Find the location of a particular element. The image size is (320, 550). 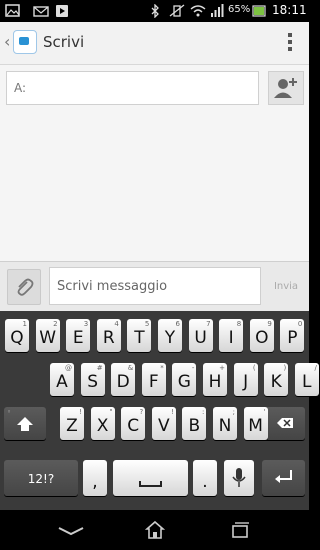

space-bar-icon is located at coordinates (150, 484).